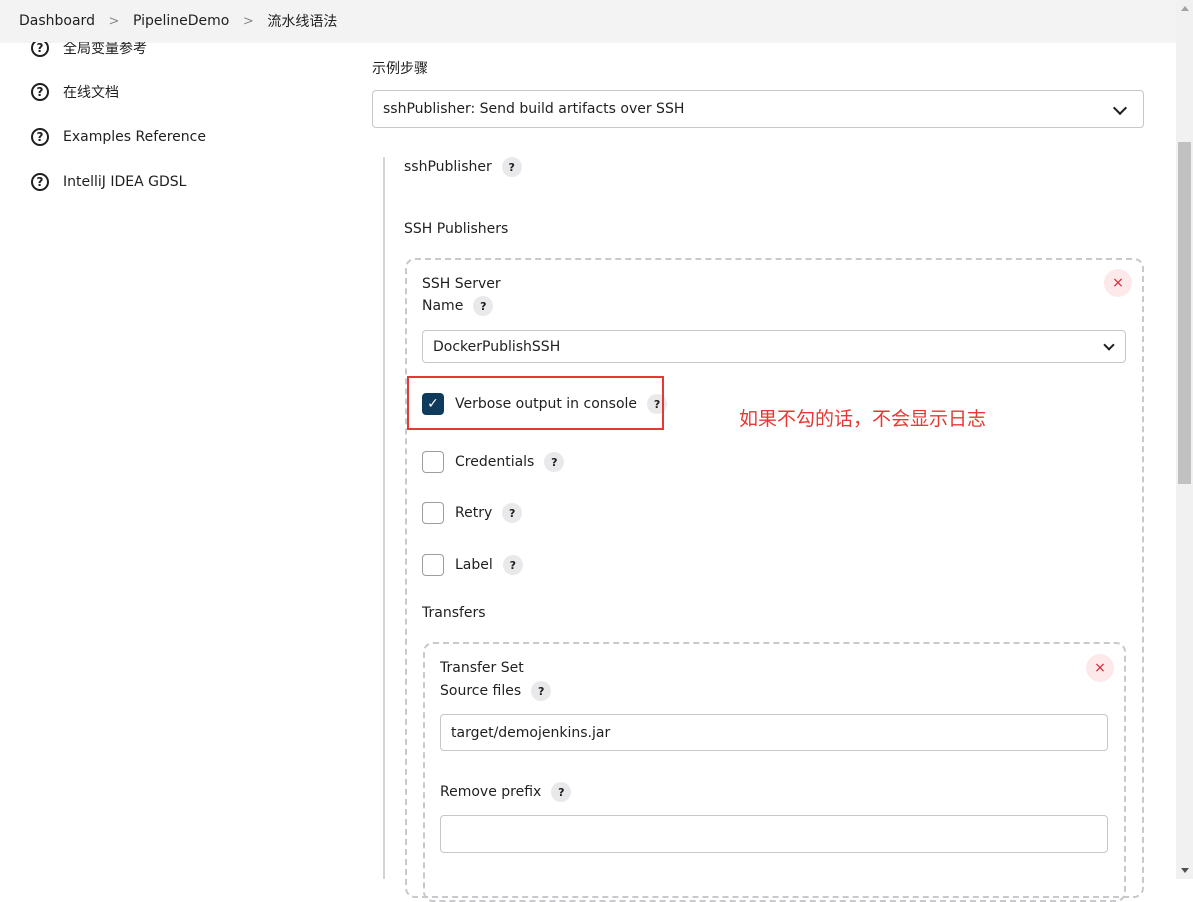  I want to click on source-files-label: Source files, so click(481, 691).